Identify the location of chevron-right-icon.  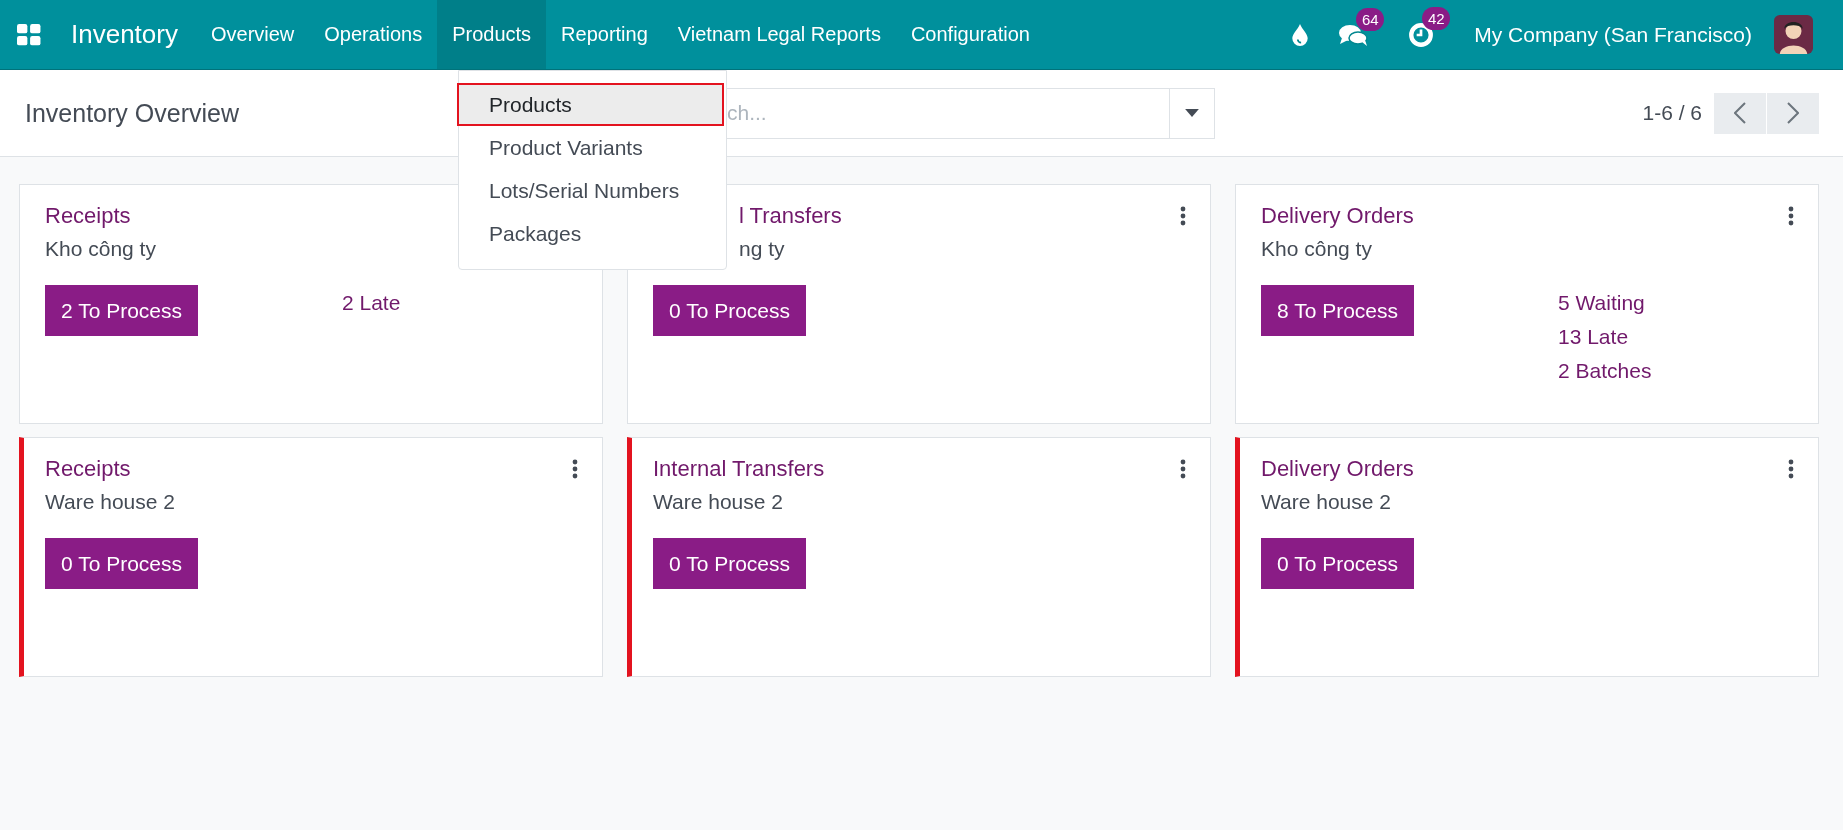
(1793, 113).